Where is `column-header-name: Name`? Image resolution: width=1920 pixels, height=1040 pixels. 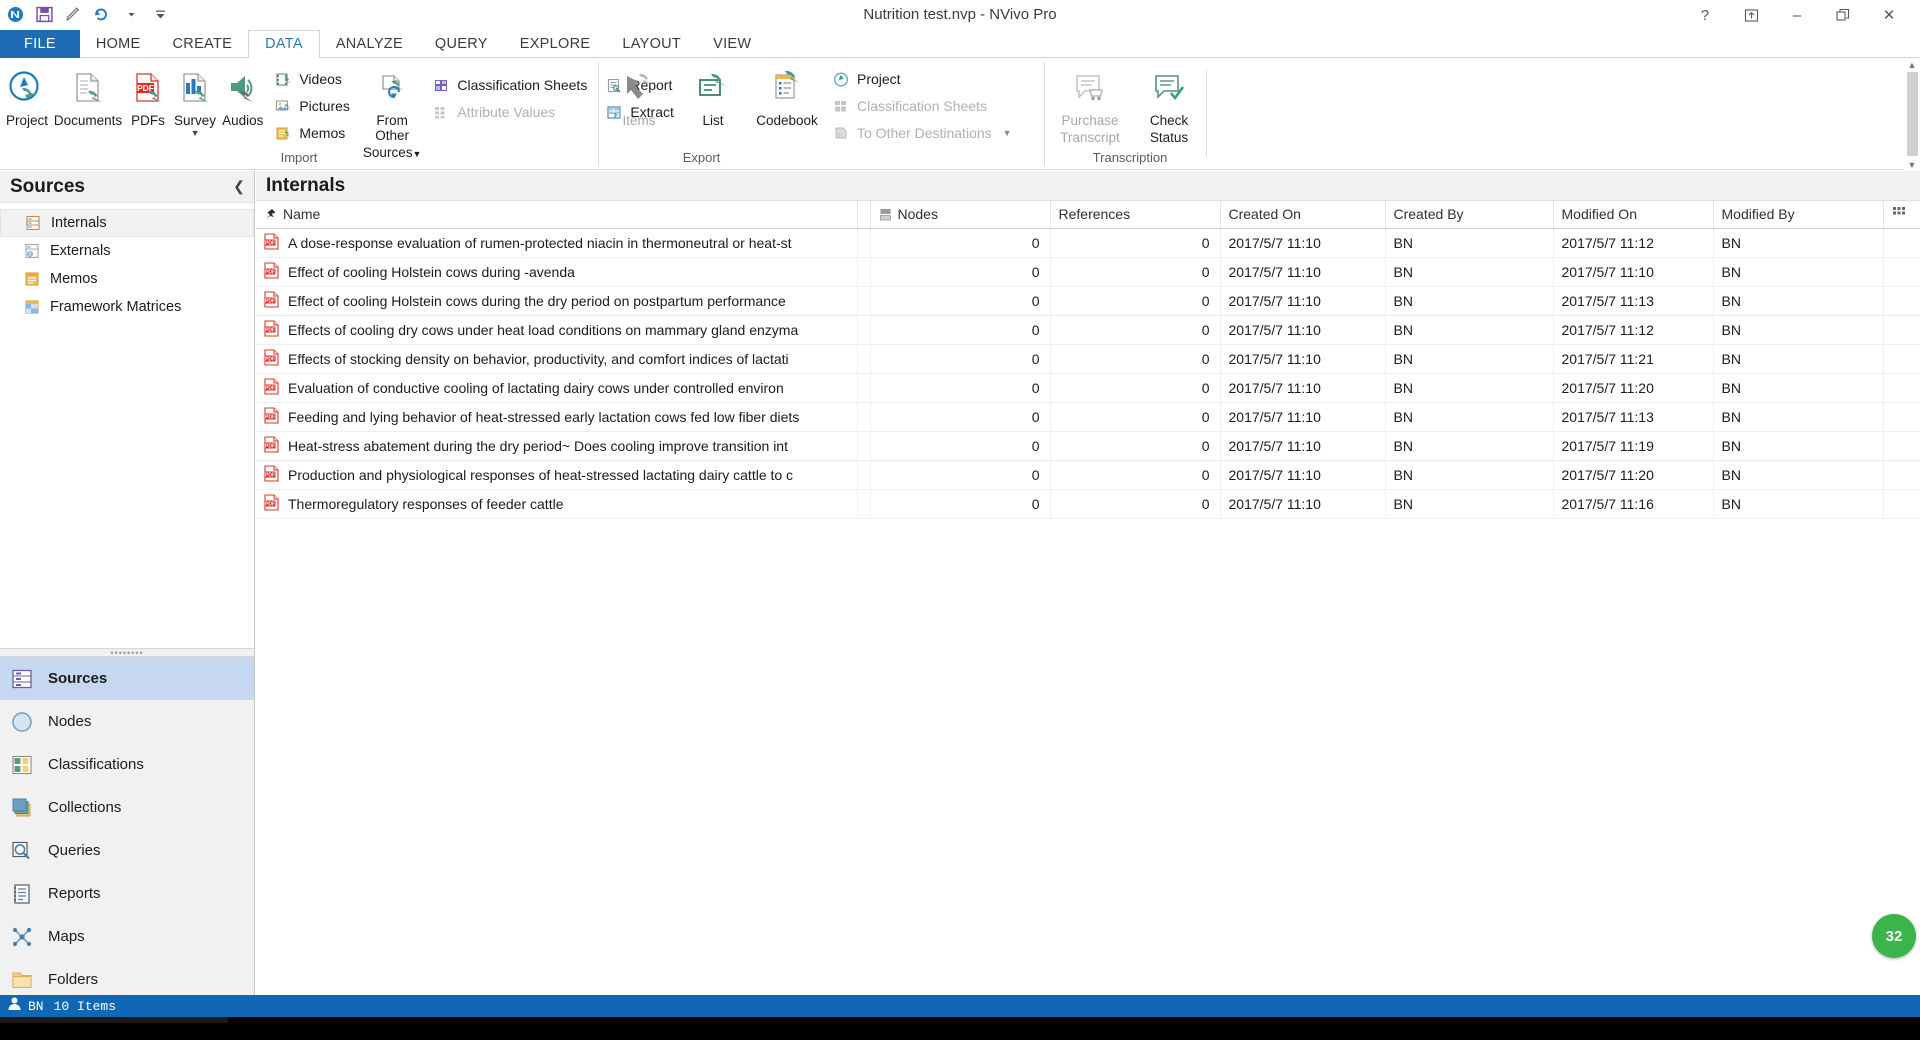 column-header-name: Name is located at coordinates (557, 215).